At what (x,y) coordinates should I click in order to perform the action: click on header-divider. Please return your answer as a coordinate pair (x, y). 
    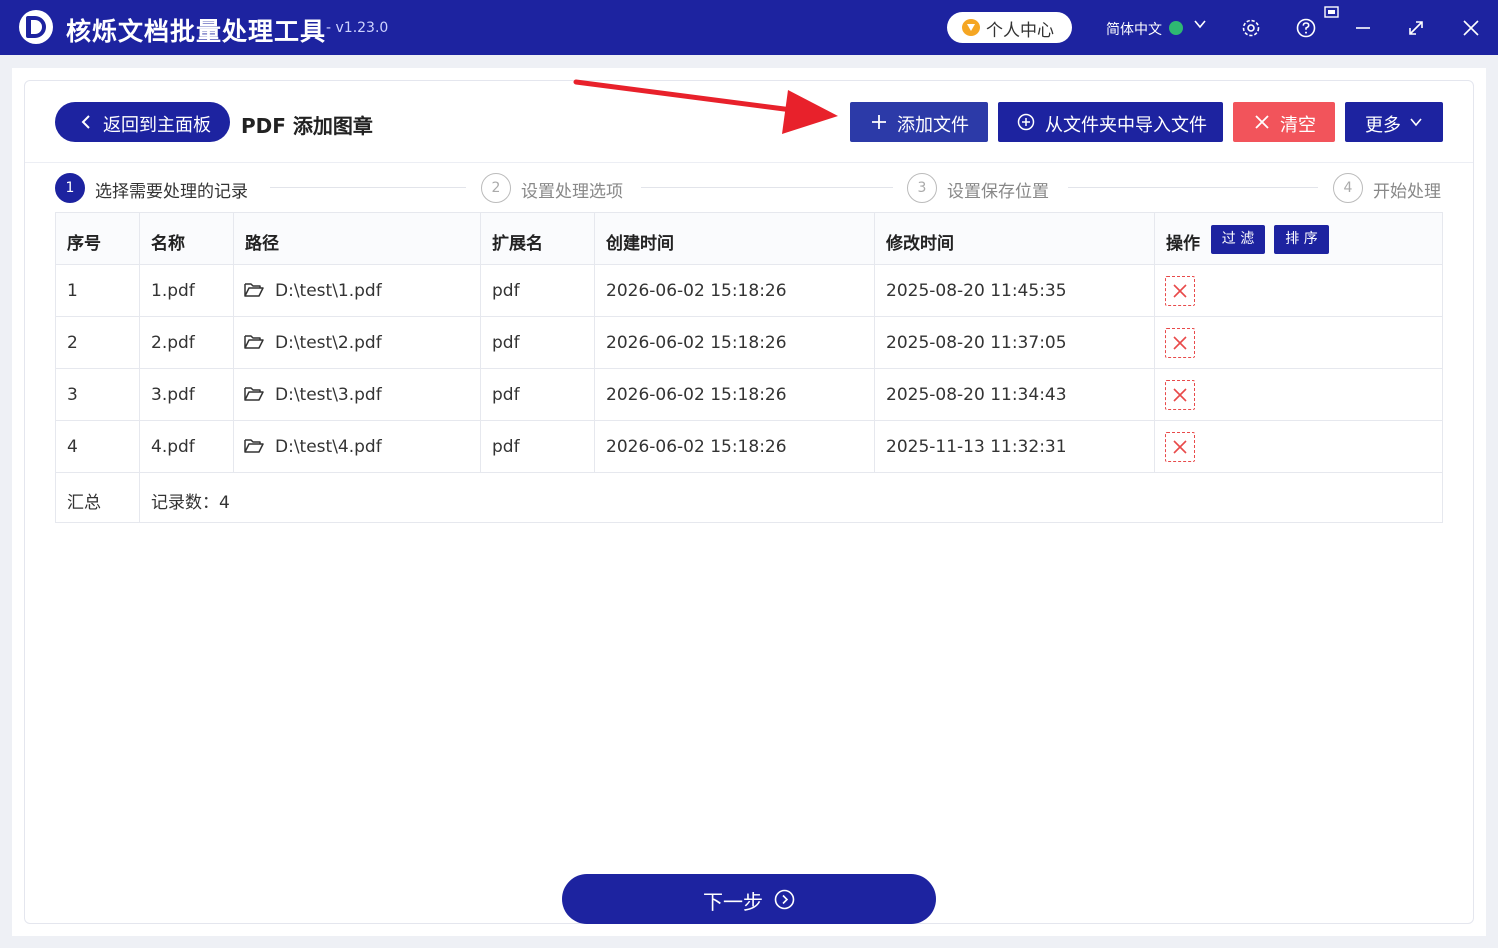
    Looking at the image, I should click on (749, 162).